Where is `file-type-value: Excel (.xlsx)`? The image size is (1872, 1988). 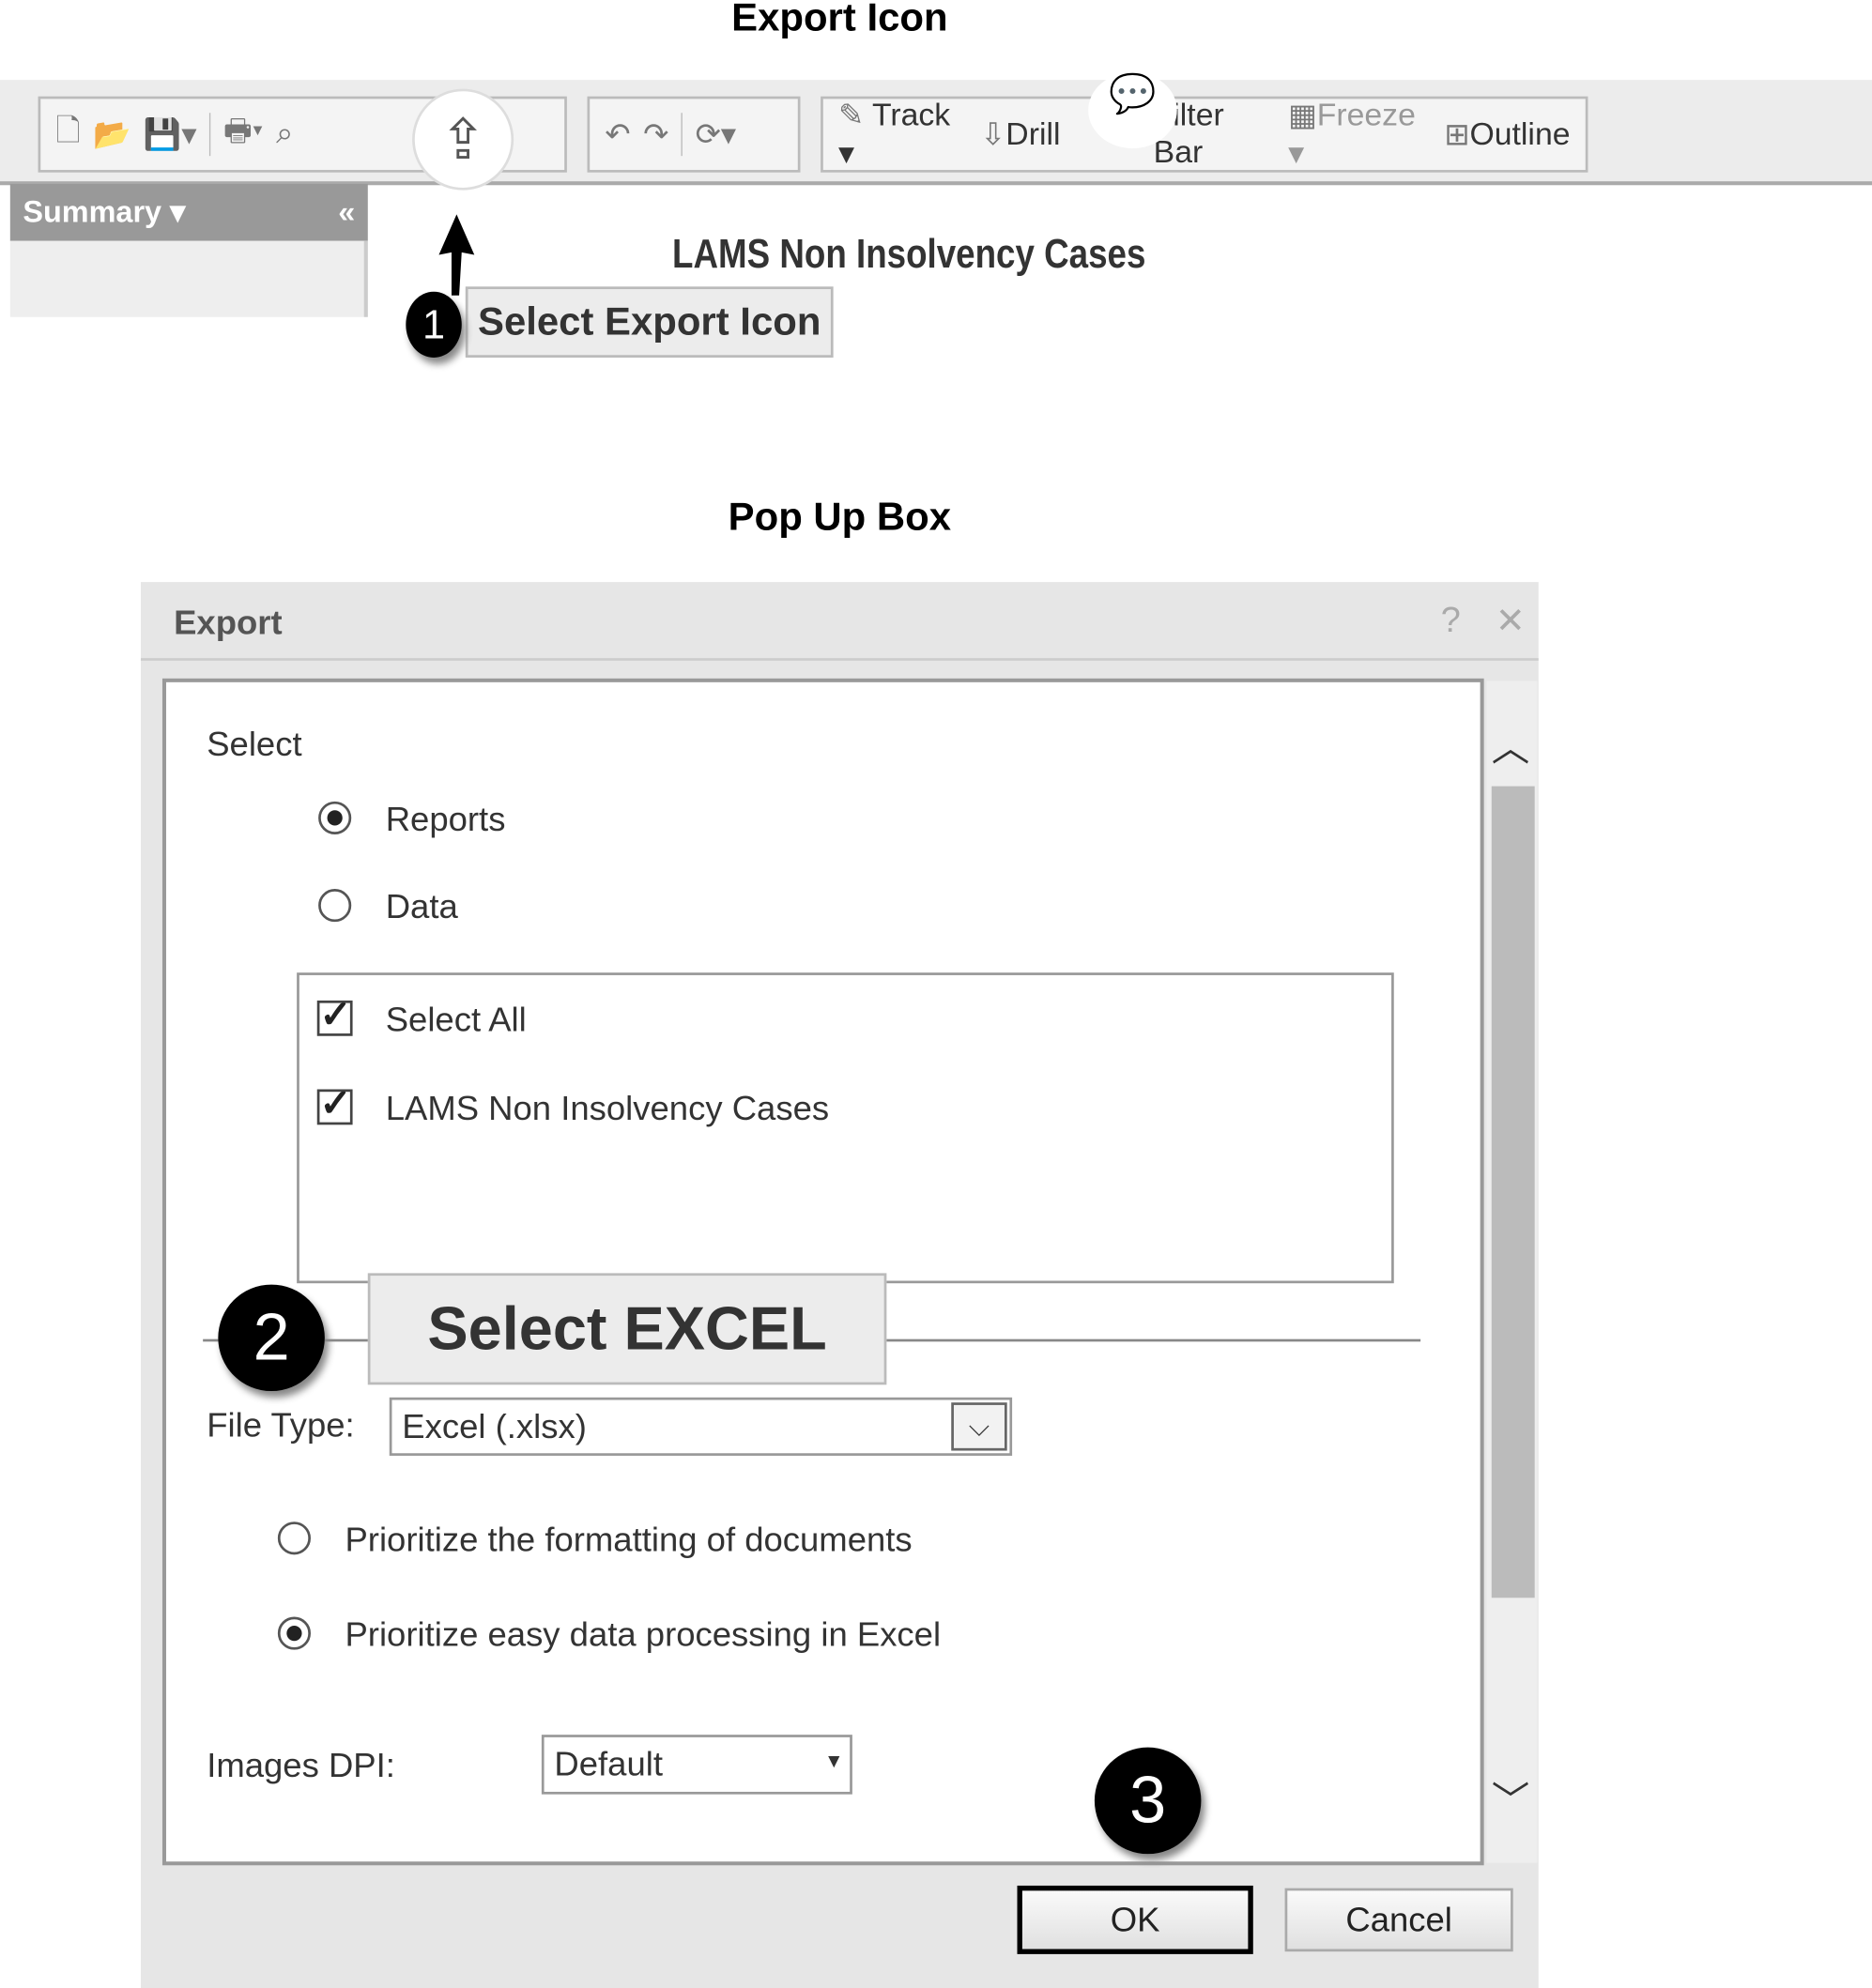
file-type-value: Excel (.xlsx) is located at coordinates (494, 1425).